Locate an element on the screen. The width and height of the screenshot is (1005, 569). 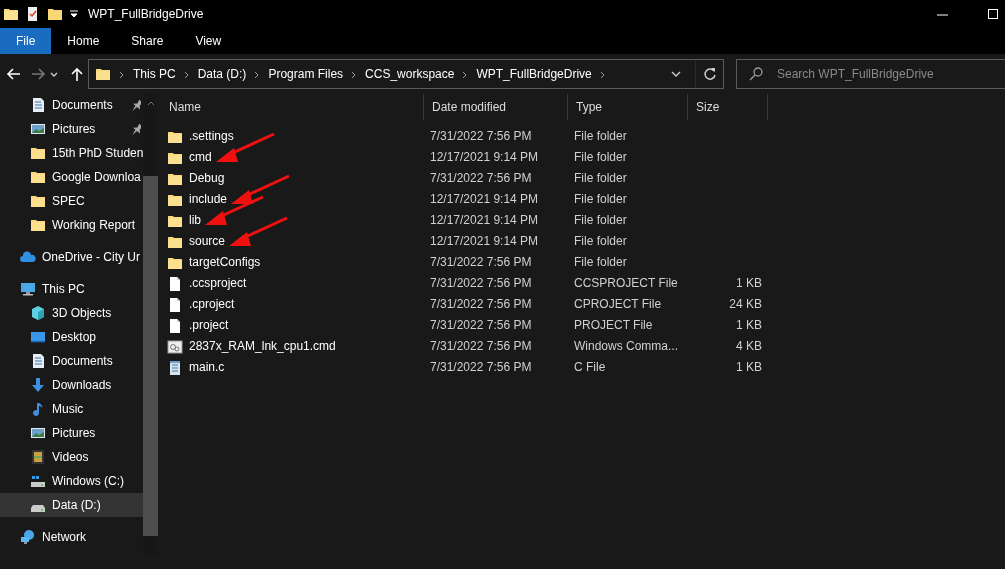
column-header: Type is located at coordinates (628, 107).